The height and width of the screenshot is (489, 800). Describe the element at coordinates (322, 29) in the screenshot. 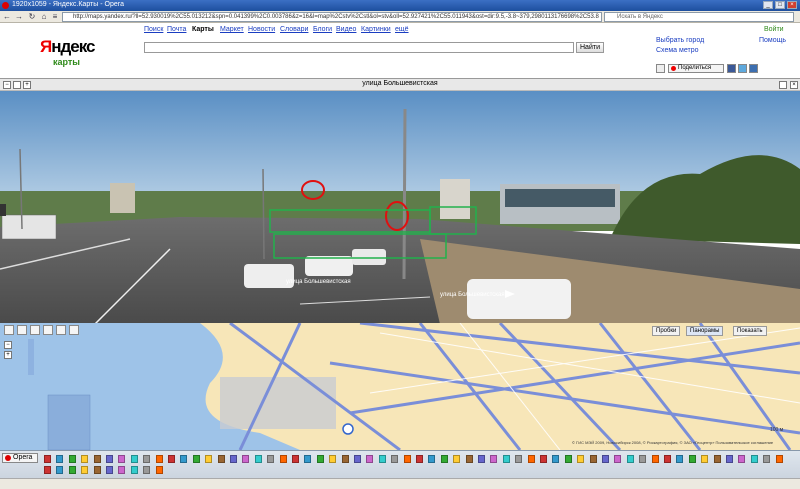

I see `service-blogs: Блоги` at that location.